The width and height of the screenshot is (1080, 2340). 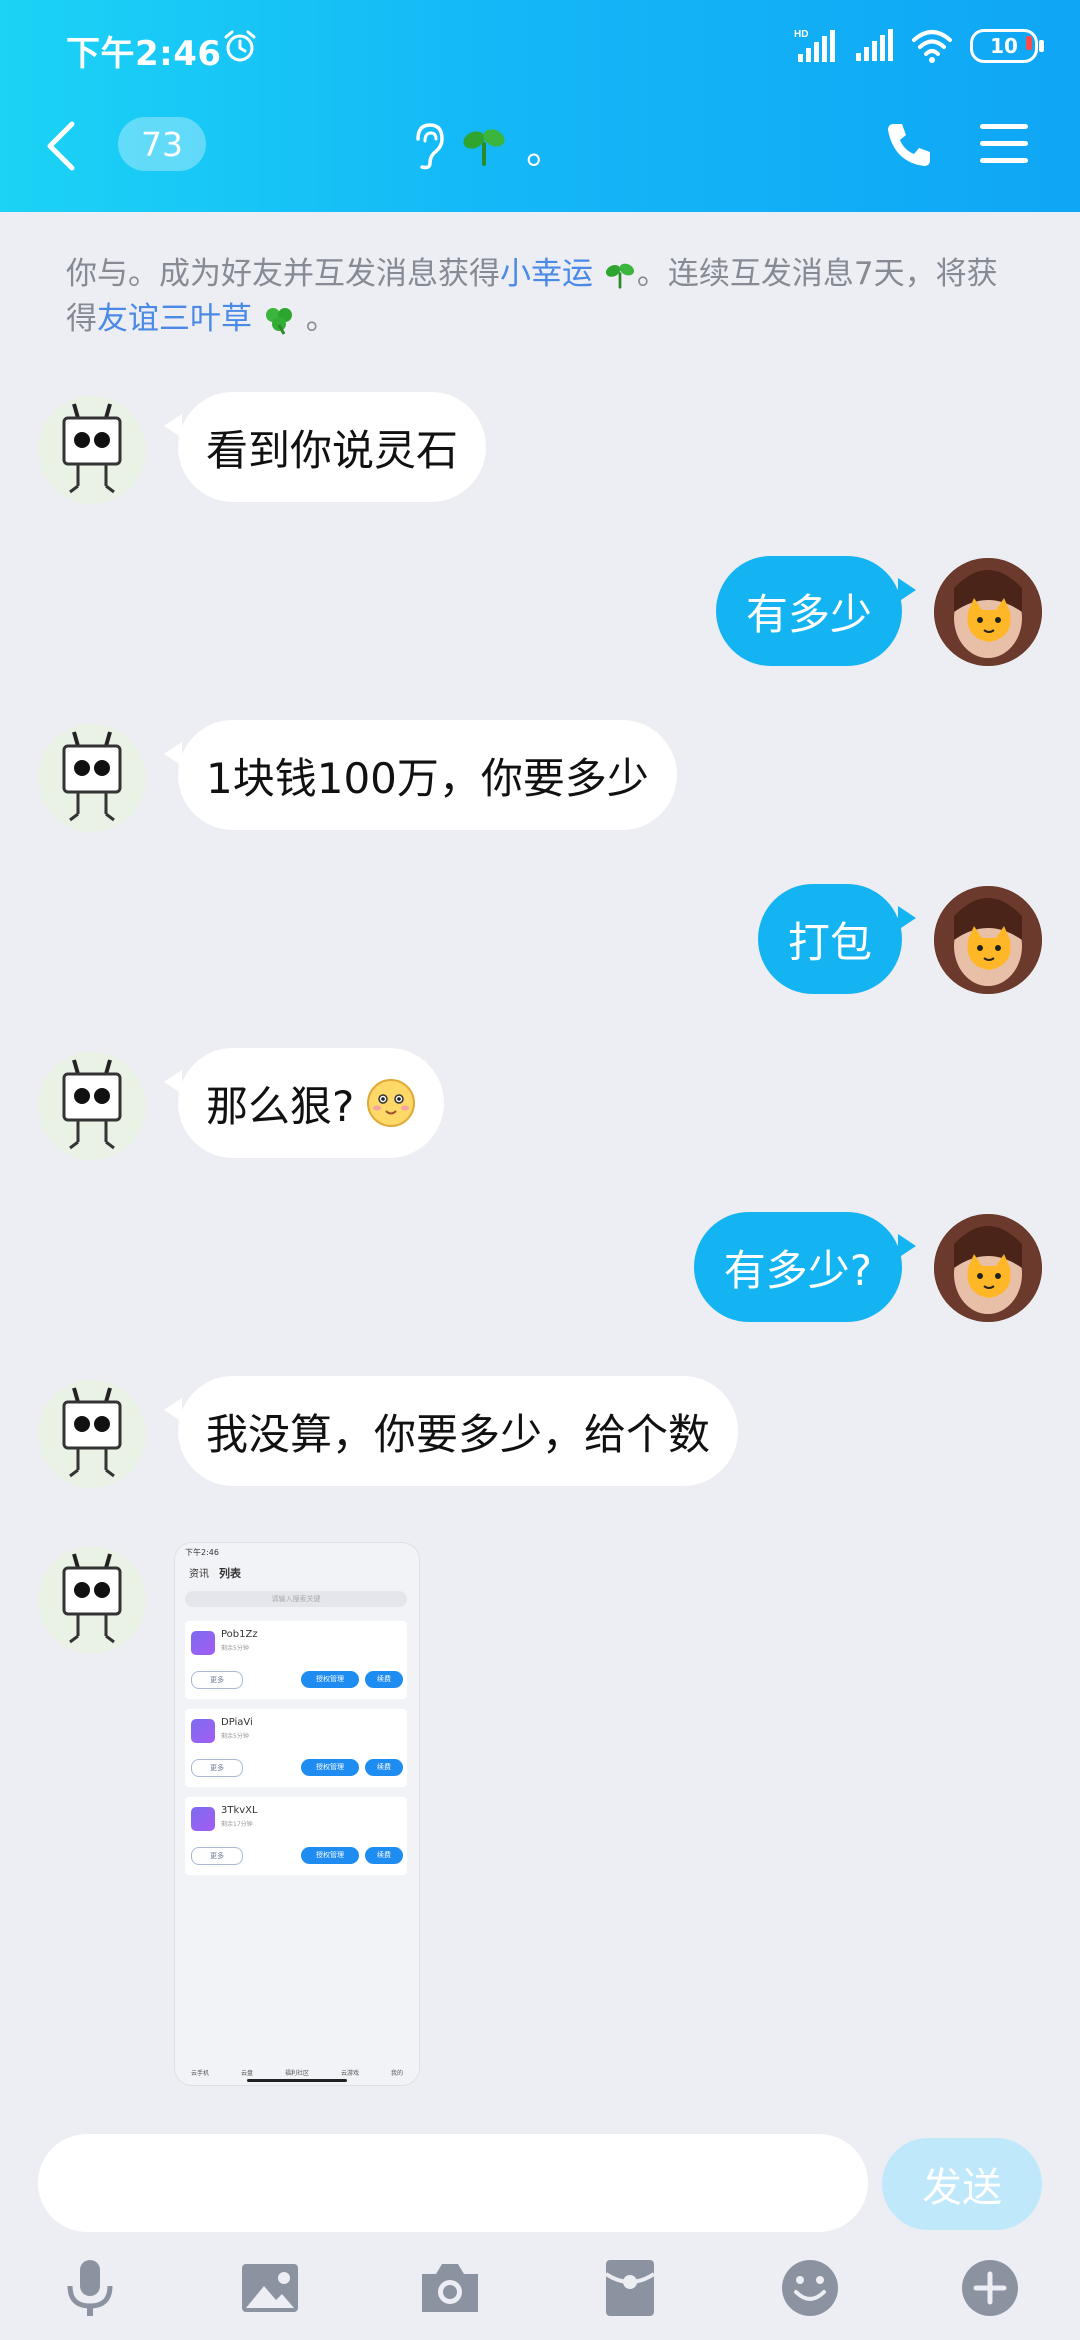 I want to click on message-bubble-sent: 有多少?, so click(x=805, y=1267).